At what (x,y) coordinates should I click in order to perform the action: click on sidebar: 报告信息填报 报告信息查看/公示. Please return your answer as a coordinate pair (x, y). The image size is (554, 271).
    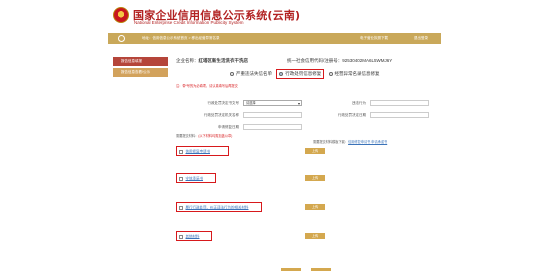
    Looking at the image, I should click on (140, 68).